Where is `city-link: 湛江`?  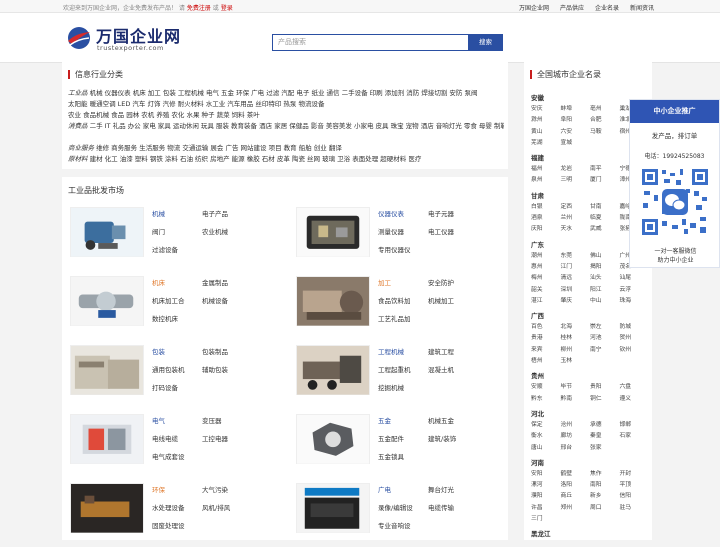 city-link: 湛江 is located at coordinates (546, 301).